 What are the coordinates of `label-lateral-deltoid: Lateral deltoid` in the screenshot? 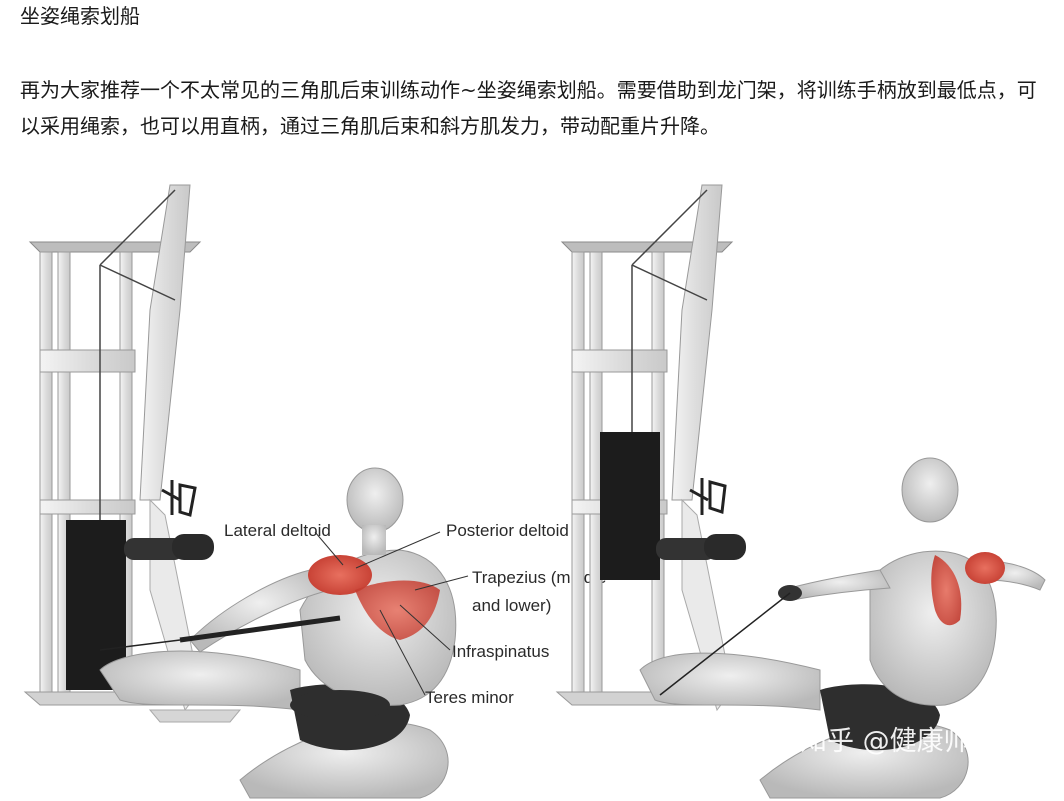 It's located at (277, 530).